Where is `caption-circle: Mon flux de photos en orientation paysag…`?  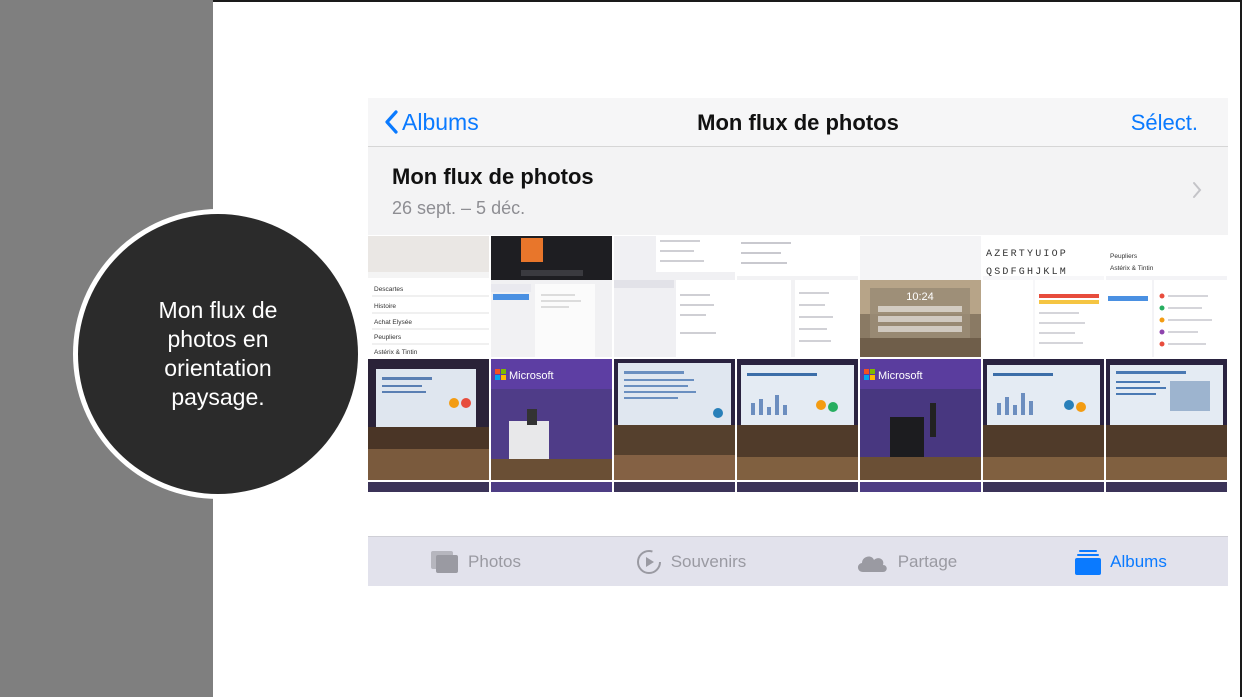
caption-circle: Mon flux de photos en orientation paysag… is located at coordinates (218, 354).